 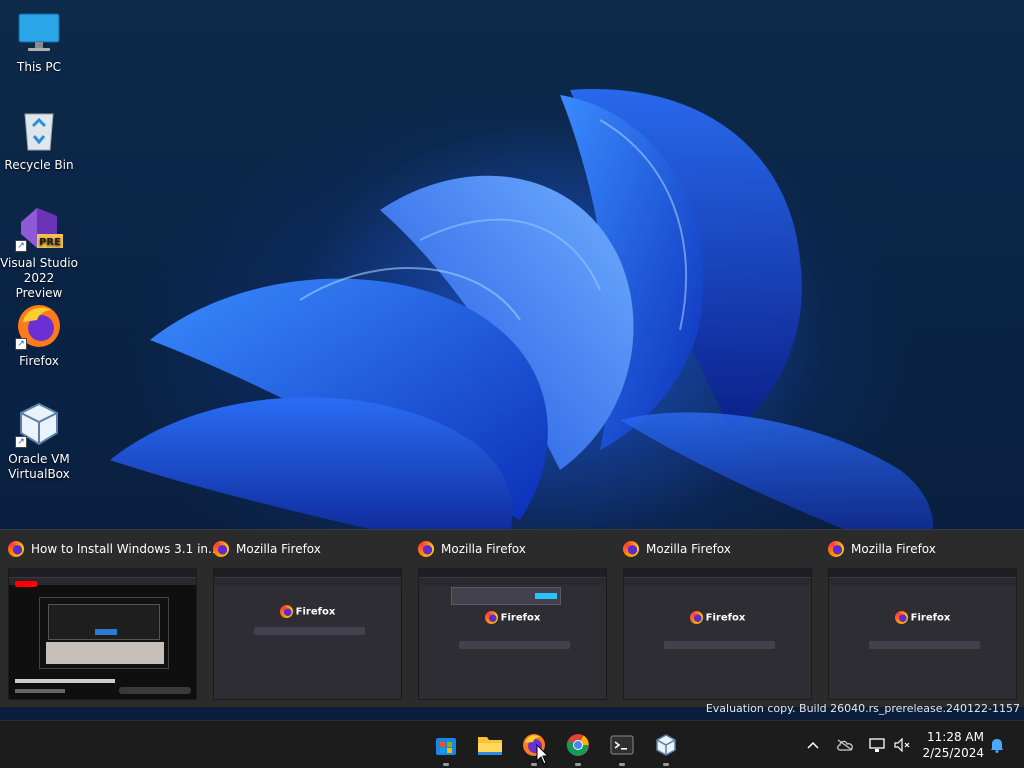 I want to click on desktop-icon-firefox: ↗ Firefox, so click(x=39, y=335).